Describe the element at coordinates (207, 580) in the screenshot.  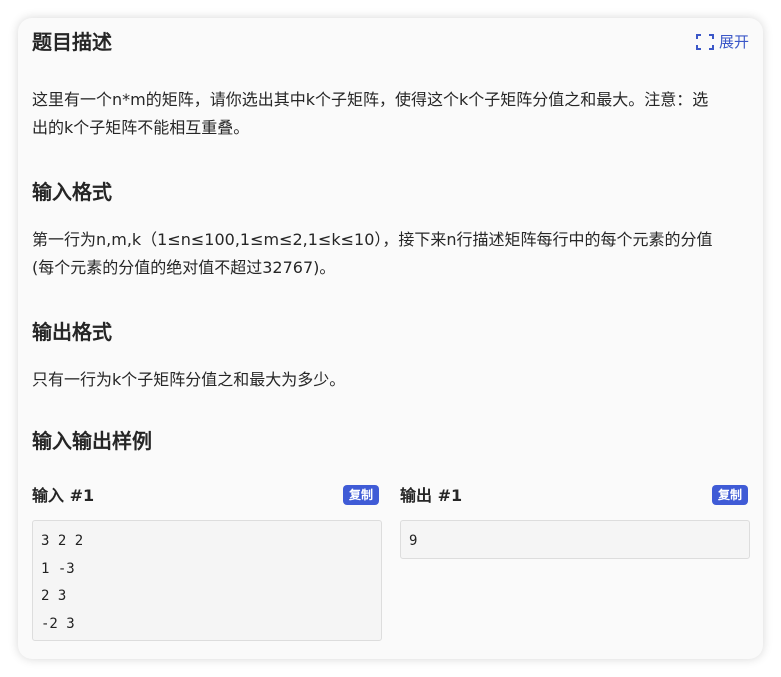
I see `sample-input-box: 3 2 2 1 -3 2 3 -2 3` at that location.